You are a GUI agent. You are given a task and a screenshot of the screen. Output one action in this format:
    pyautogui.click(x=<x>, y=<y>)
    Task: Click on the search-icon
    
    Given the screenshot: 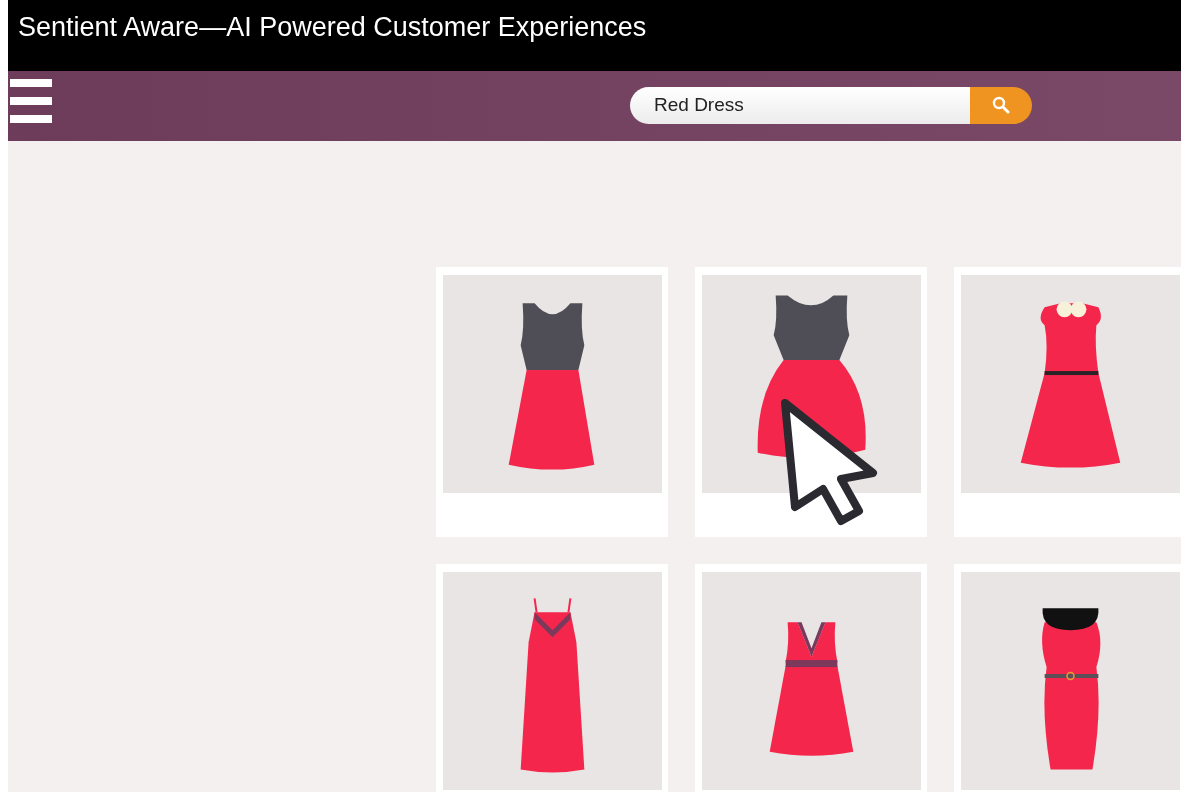 What is the action you would take?
    pyautogui.click(x=1001, y=105)
    